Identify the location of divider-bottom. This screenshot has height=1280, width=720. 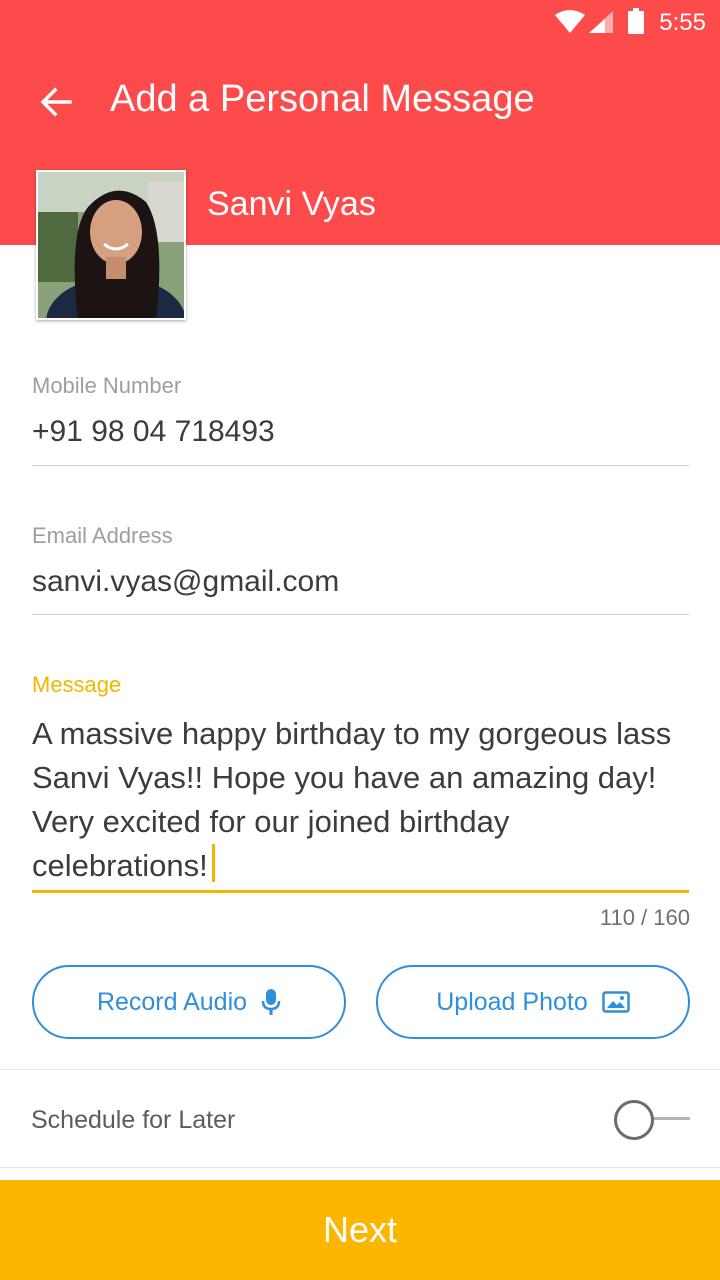
(360, 1167).